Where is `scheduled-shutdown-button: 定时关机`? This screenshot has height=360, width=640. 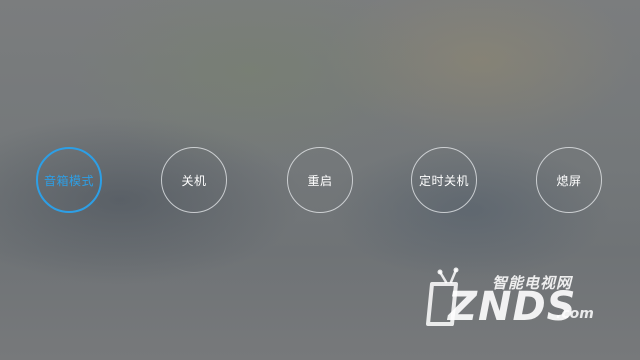 scheduled-shutdown-button: 定时关机 is located at coordinates (444, 180).